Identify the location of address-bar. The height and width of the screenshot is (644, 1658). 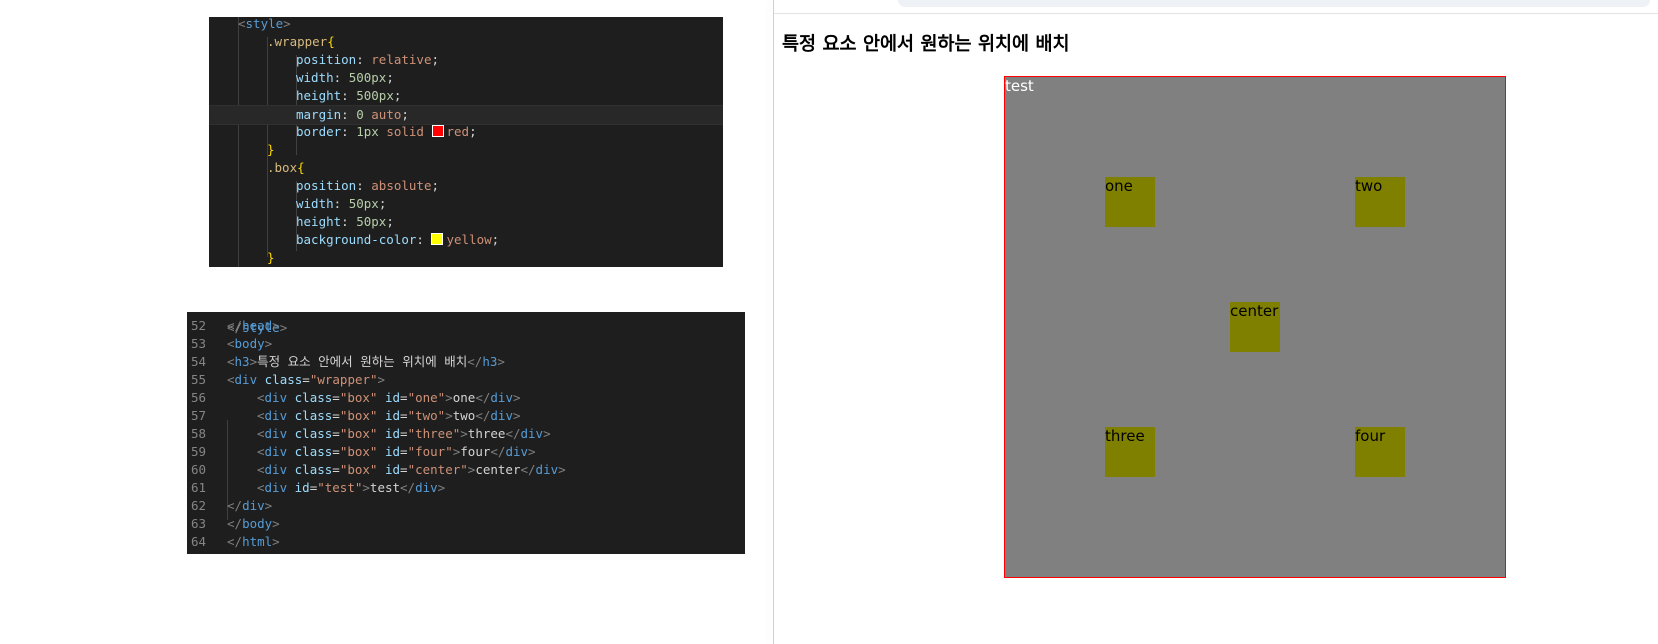
(1274, 3).